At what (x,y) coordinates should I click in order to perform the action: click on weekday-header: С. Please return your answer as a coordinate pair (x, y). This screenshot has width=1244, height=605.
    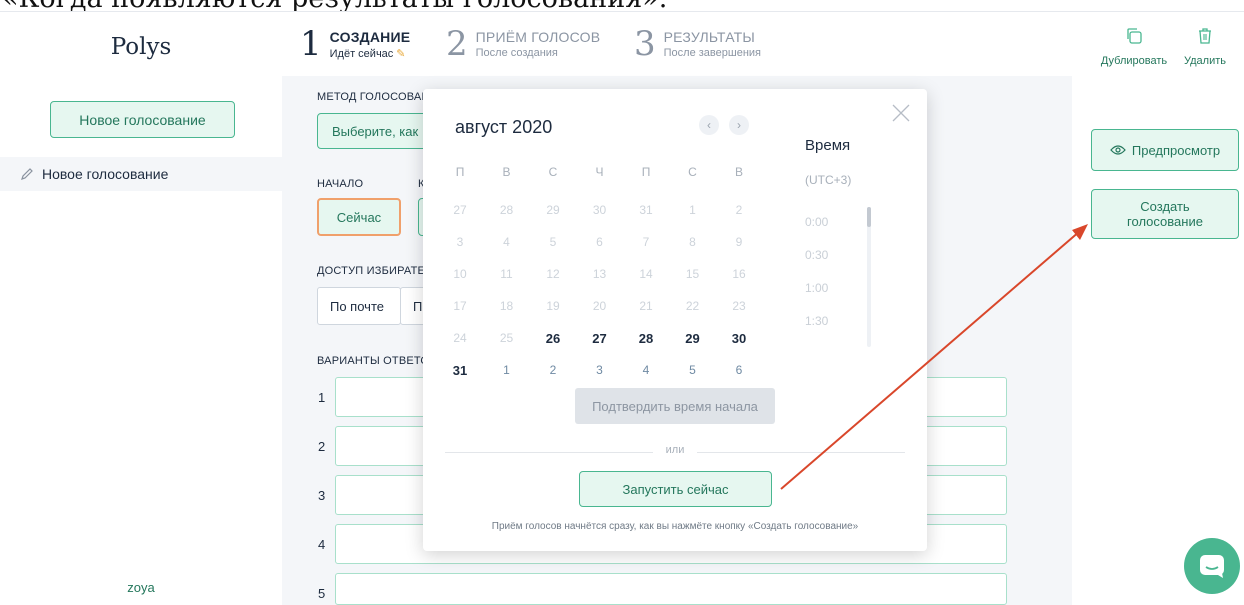
    Looking at the image, I should click on (692, 172).